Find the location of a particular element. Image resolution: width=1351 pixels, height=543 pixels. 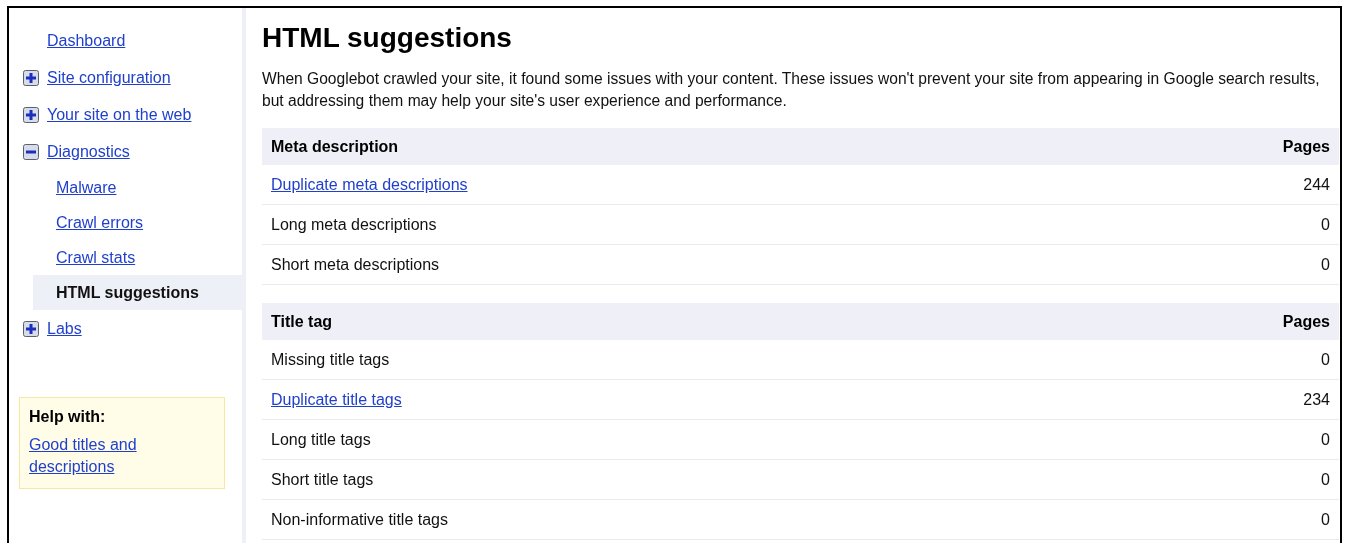

nav-link: Crawl stats is located at coordinates (96, 257).